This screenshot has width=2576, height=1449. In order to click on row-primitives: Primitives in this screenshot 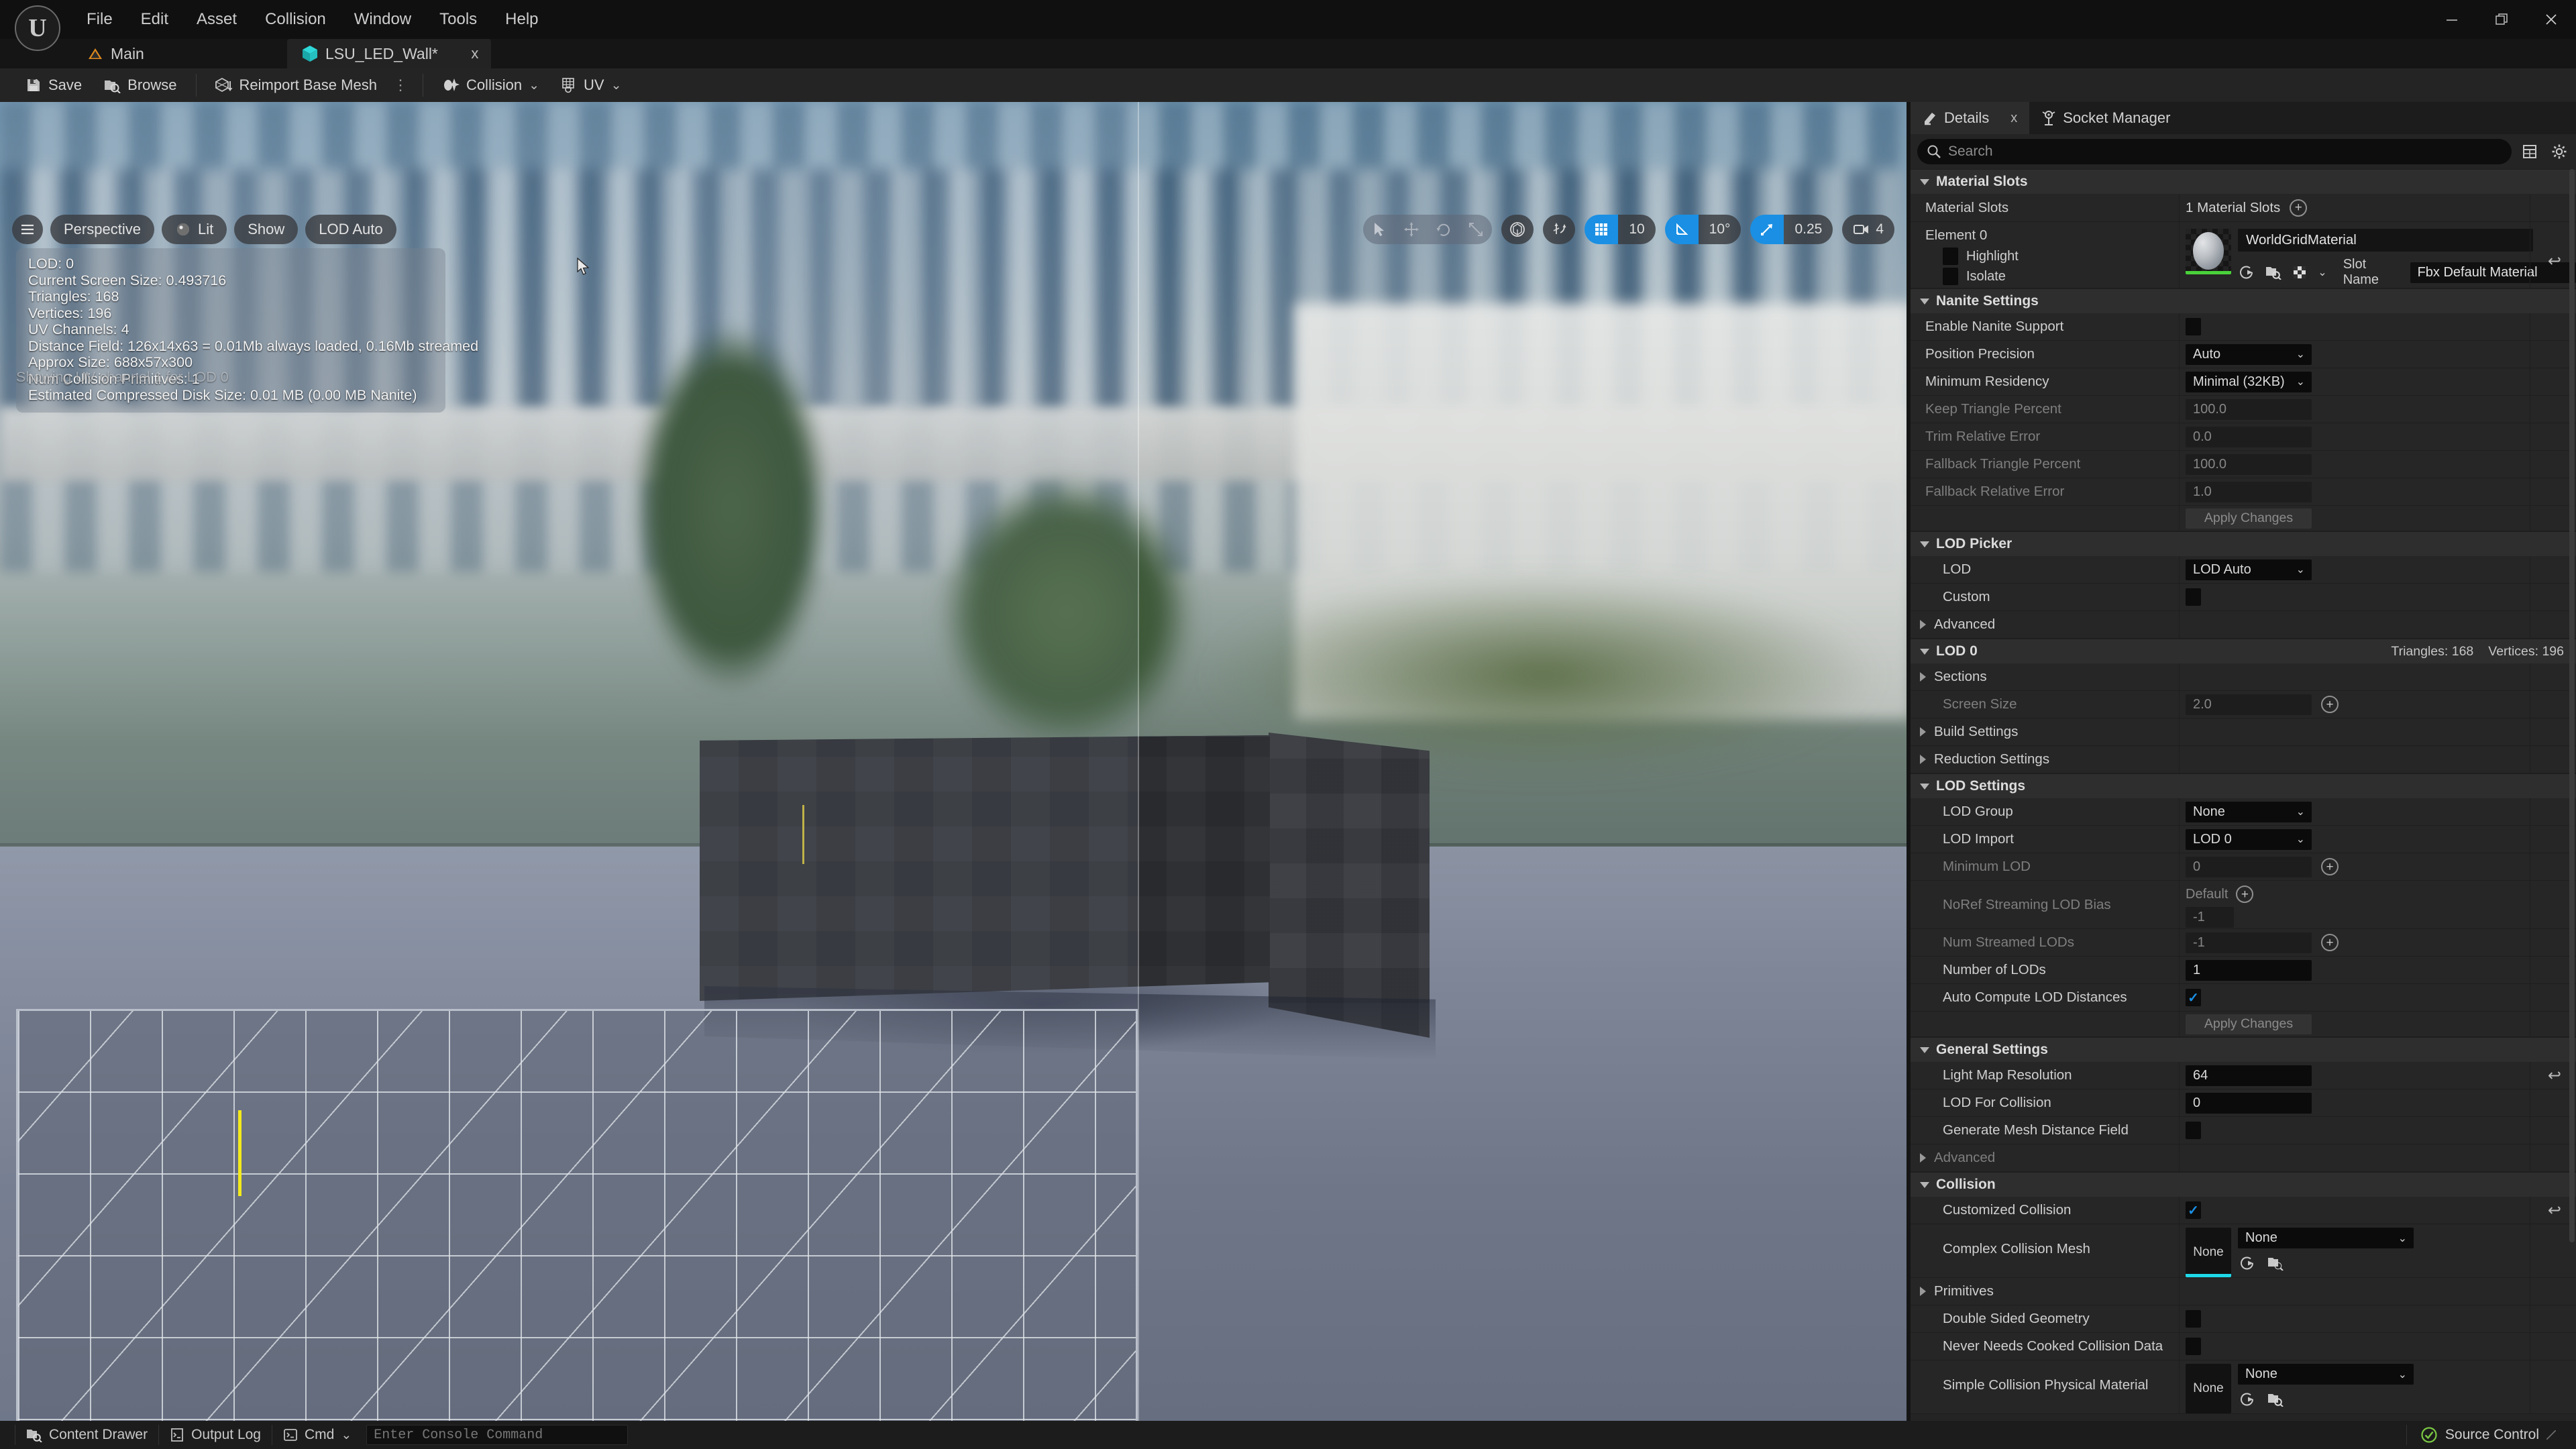, I will do `click(2243, 1291)`.